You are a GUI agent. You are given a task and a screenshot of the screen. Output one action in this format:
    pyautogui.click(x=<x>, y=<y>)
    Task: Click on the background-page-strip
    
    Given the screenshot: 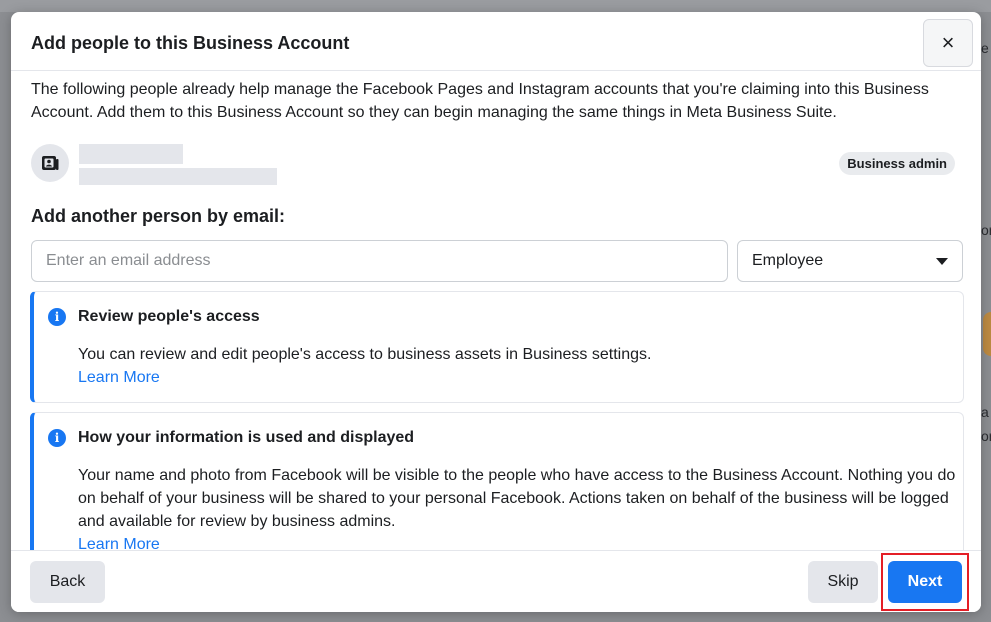 What is the action you would take?
    pyautogui.click(x=495, y=6)
    